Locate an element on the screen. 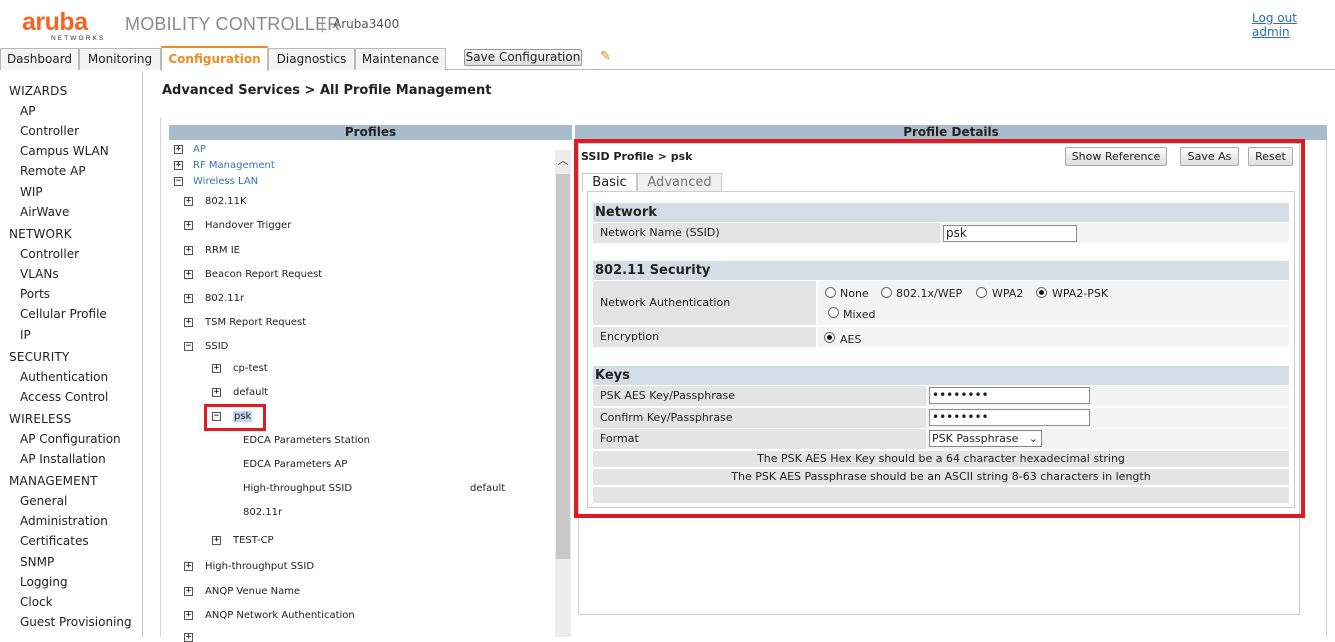 This screenshot has height=642, width=1335. details-right-border is located at coordinates (1326, 388).